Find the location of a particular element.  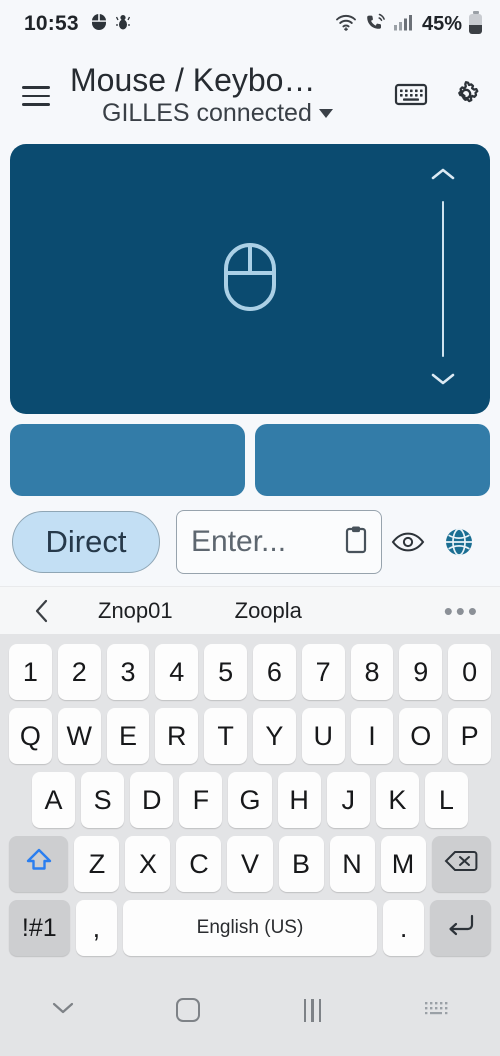

keyboard-row-bottom-letters: Z X C V B N M is located at coordinates (250, 864).